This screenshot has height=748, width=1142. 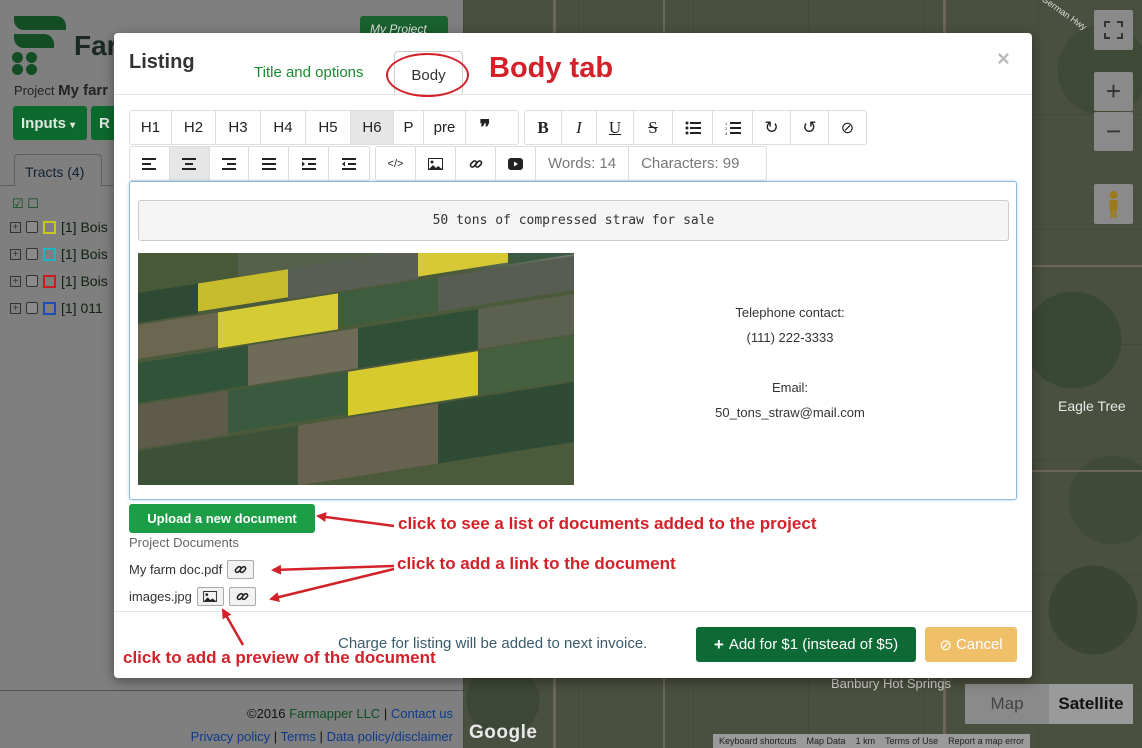 I want to click on align-toolbar, so click(x=249, y=163).